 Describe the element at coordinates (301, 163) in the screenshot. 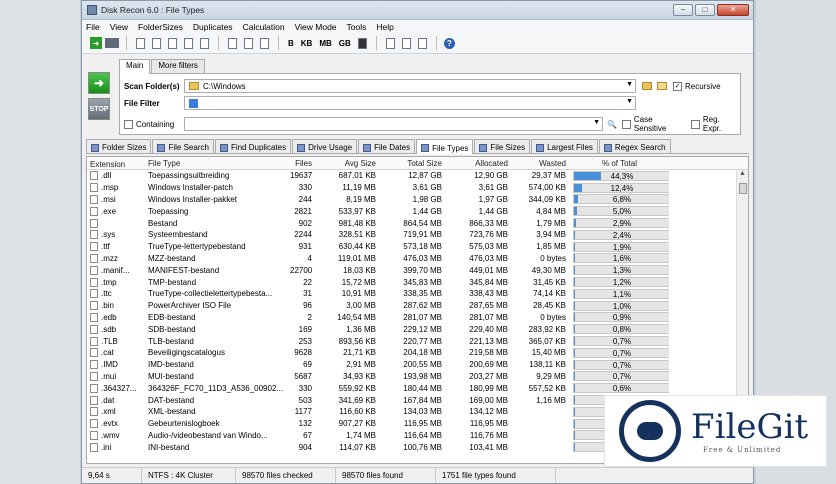

I see `col-files: Files` at that location.